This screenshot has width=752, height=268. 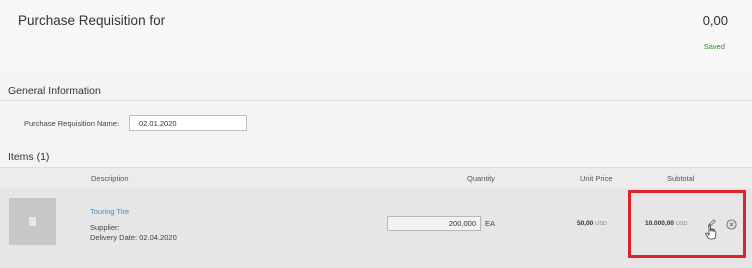 I want to click on unit-price: 50,00 USD, so click(x=592, y=223).